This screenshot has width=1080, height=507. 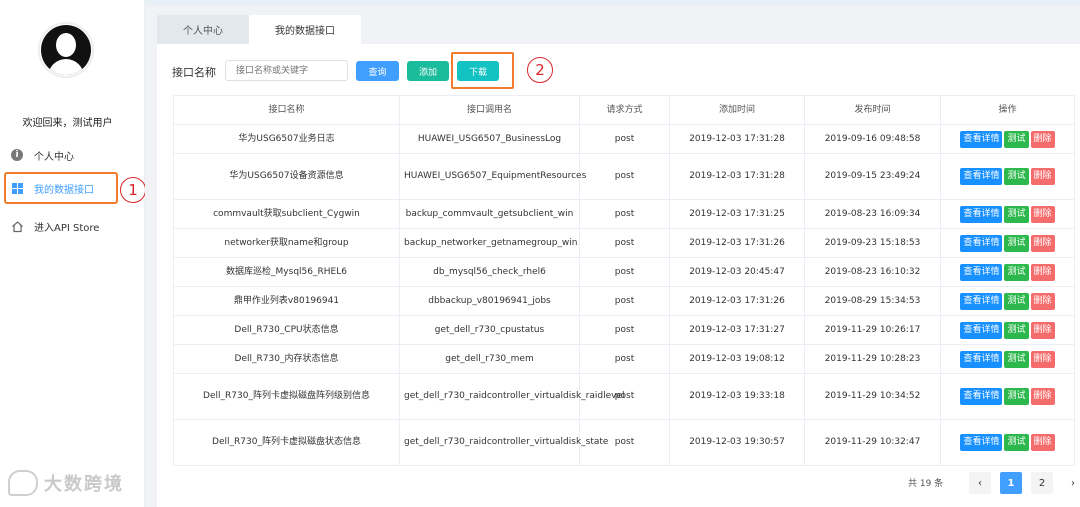 I want to click on search-input, so click(x=286, y=70).